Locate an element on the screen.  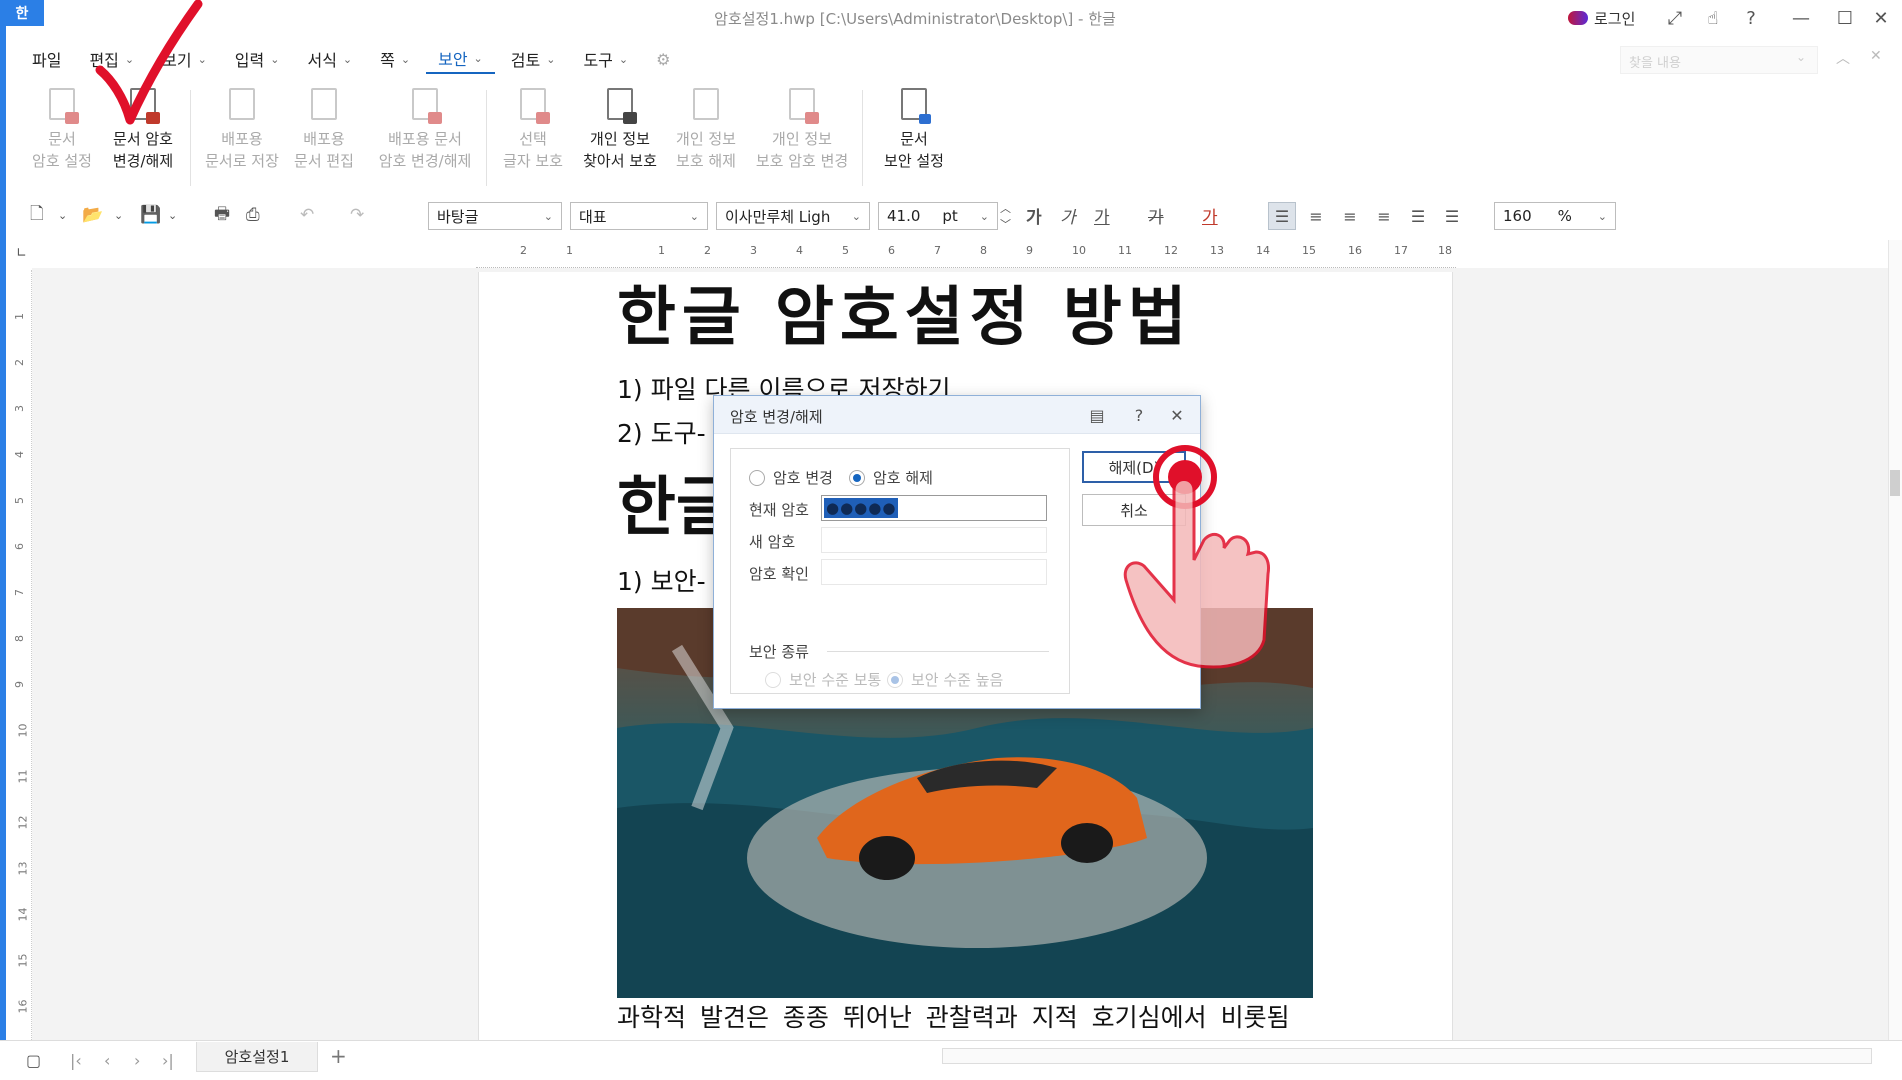
menu-edit: 편집 ⌄ is located at coordinates (111, 59).